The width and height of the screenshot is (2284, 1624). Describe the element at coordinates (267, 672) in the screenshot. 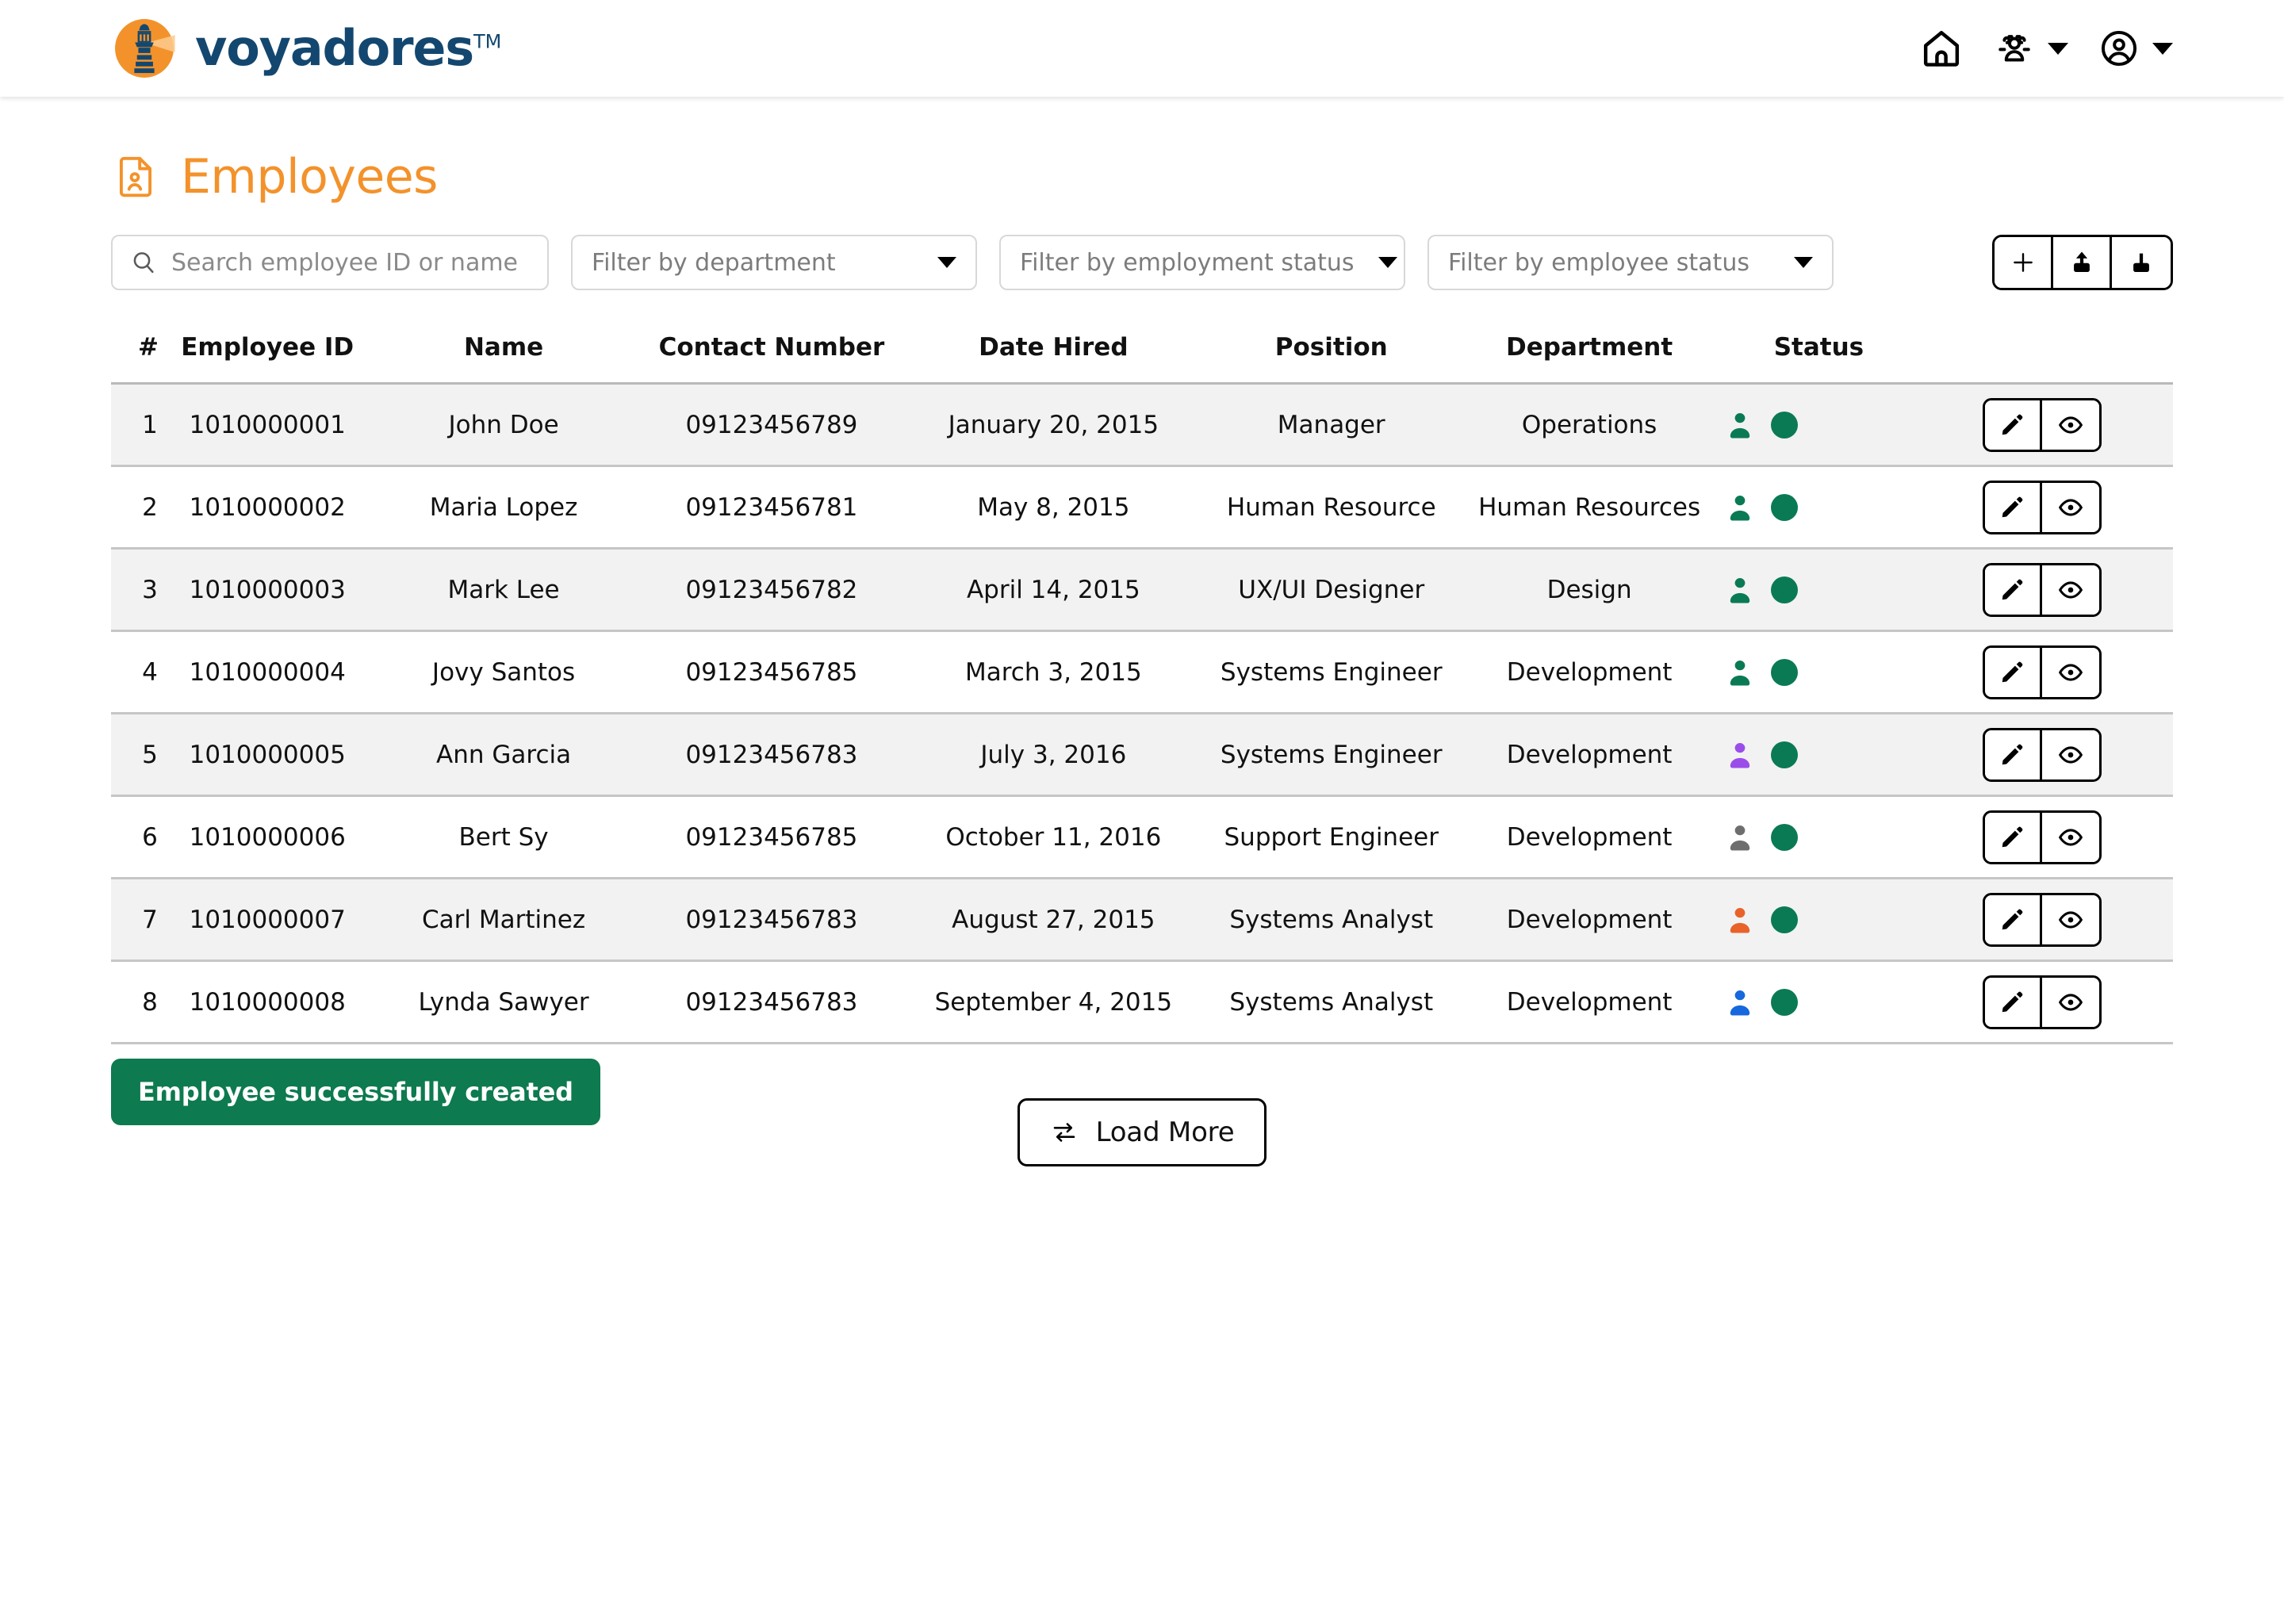

I see `cell-employee-id: 1010000004` at that location.